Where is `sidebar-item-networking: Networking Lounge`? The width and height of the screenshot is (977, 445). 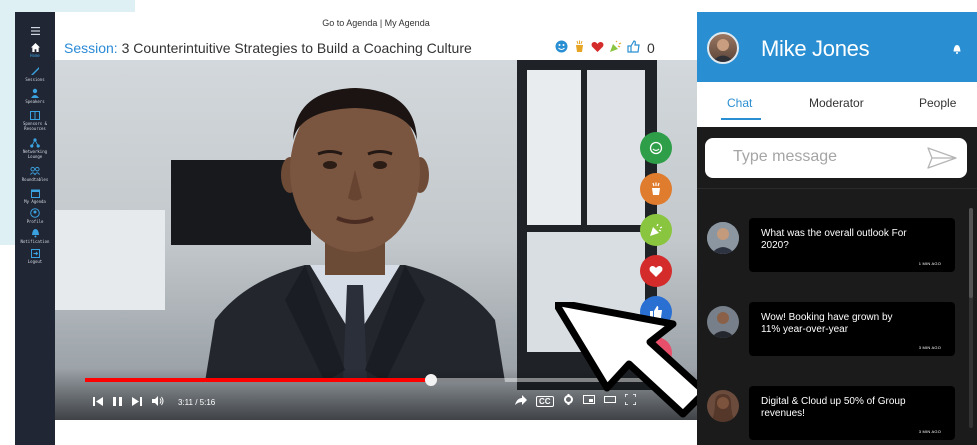
sidebar-item-networking: Networking Lounge is located at coordinates (35, 148).